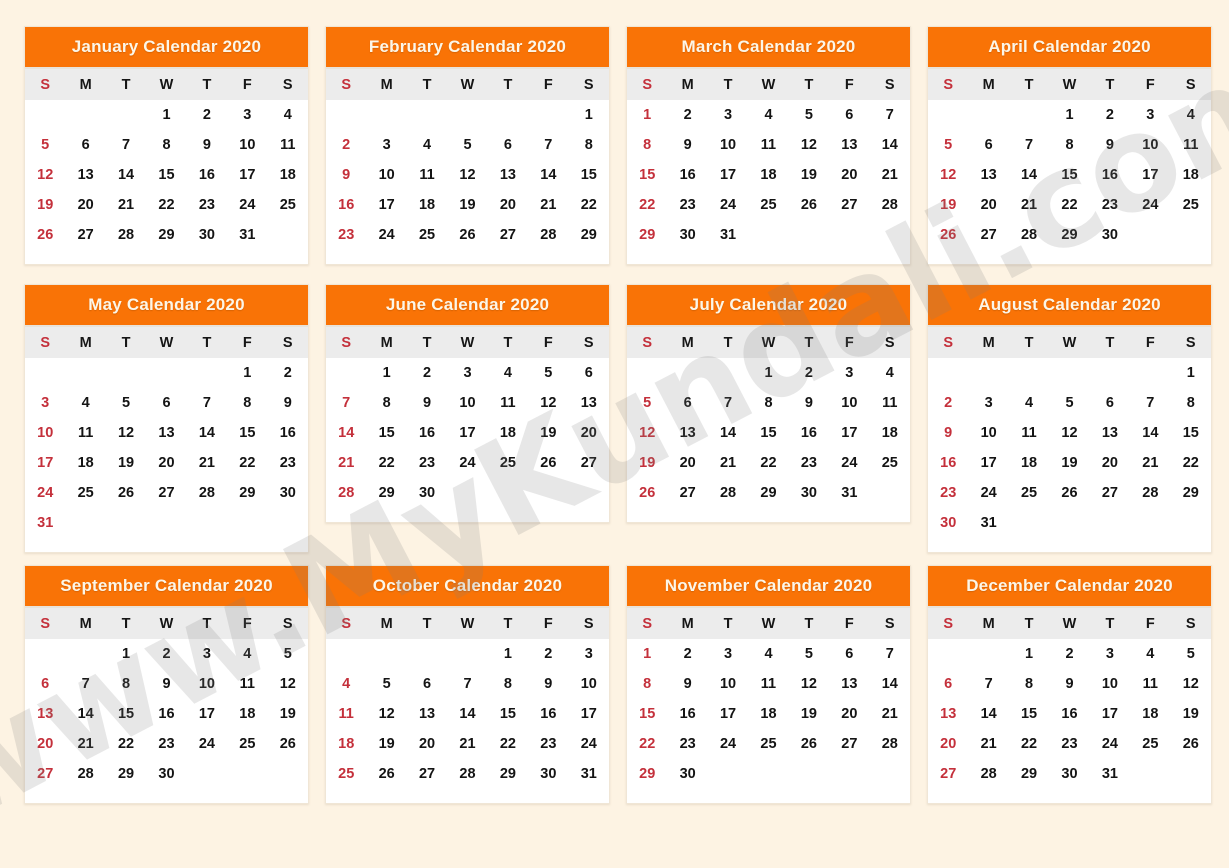  Describe the element at coordinates (45, 463) in the screenshot. I see `day-cell: 17` at that location.